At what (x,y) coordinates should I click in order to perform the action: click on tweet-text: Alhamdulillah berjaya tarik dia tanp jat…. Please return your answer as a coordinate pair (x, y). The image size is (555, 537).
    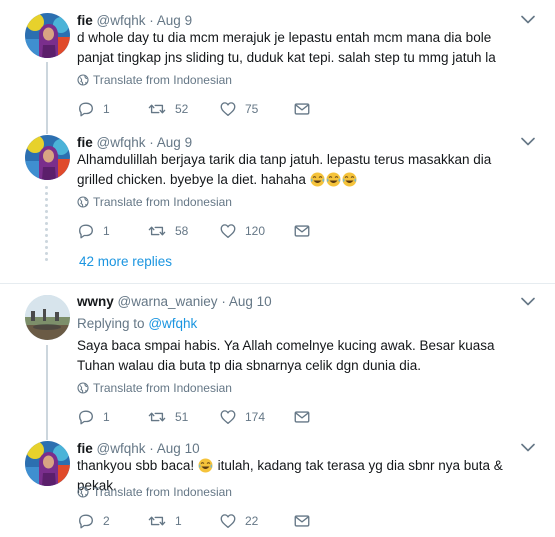
    Looking at the image, I should click on (302, 170).